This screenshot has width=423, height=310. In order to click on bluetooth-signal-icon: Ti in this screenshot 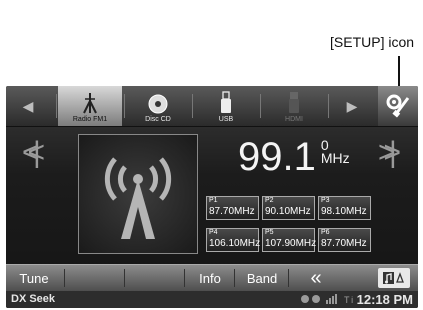, I will do `click(328, 299)`.